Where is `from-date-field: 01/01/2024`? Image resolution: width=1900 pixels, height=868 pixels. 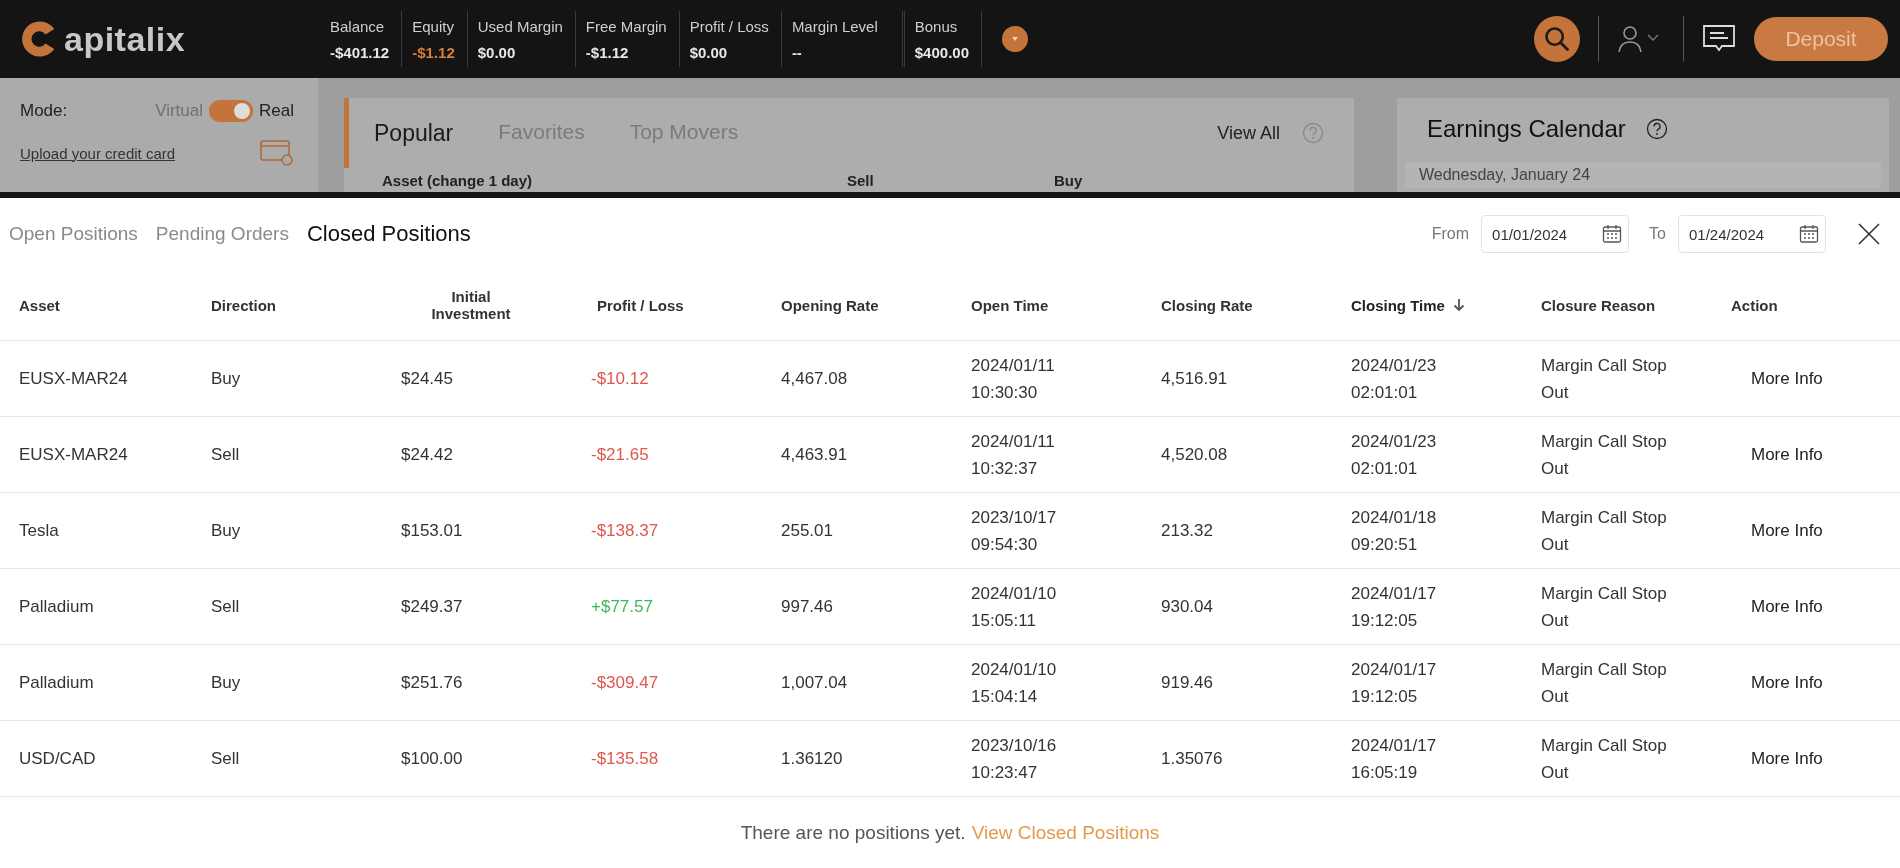
from-date-field: 01/01/2024 is located at coordinates (1555, 234).